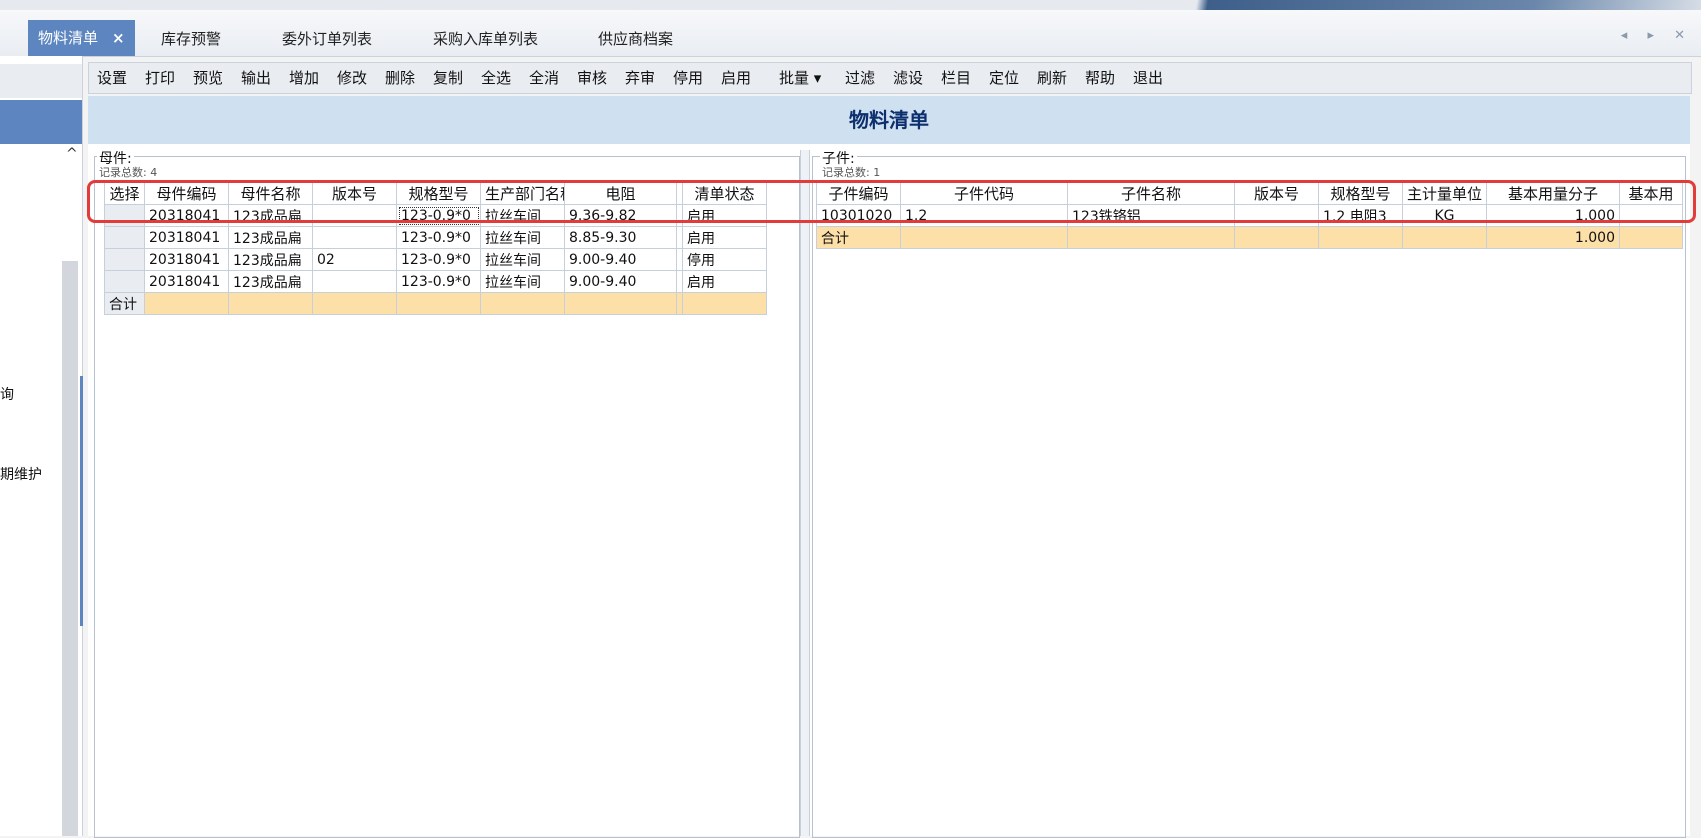 This screenshot has width=1701, height=838. What do you see at coordinates (70, 548) in the screenshot?
I see `nav-scrollbar` at bounding box center [70, 548].